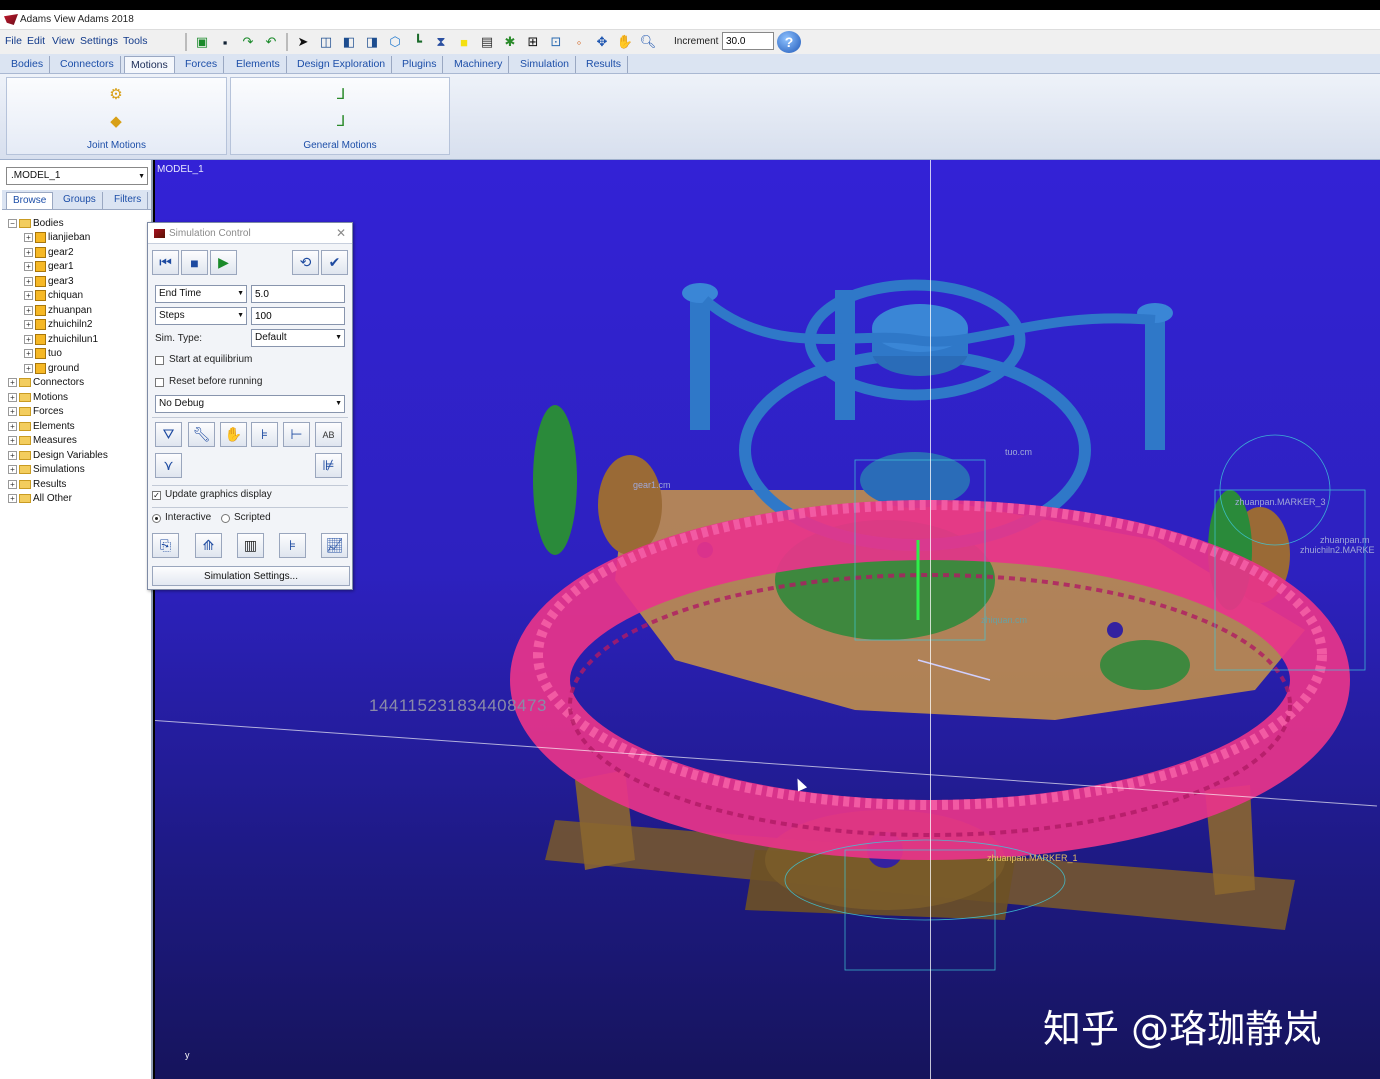 Image resolution: width=1380 pixels, height=1079 pixels. What do you see at coordinates (305, 262) in the screenshot?
I see `reset-button: ⟲` at bounding box center [305, 262].